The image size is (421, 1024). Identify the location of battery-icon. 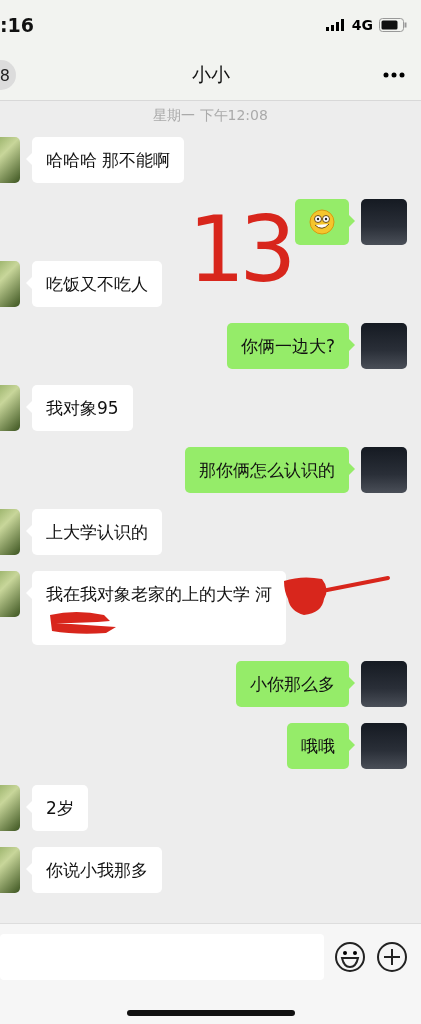
(393, 25).